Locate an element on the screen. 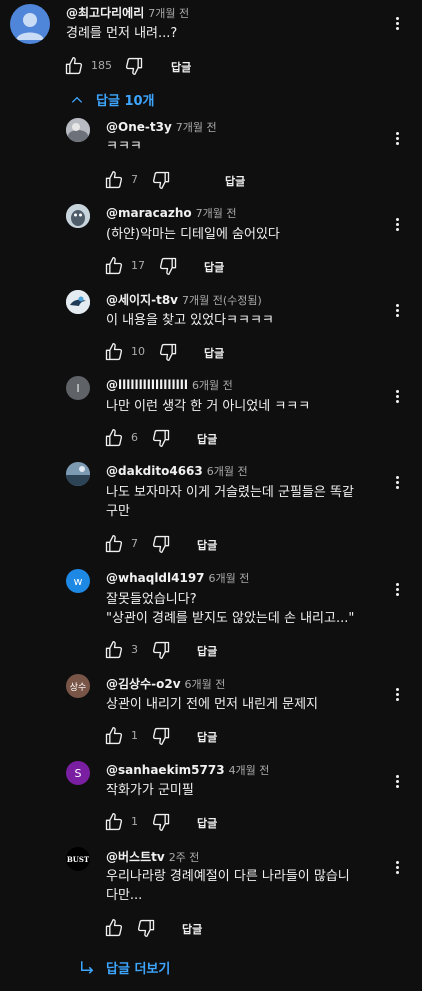 Image resolution: width=422 pixels, height=991 pixels. author-name: @sanhaekim5773 is located at coordinates (165, 770).